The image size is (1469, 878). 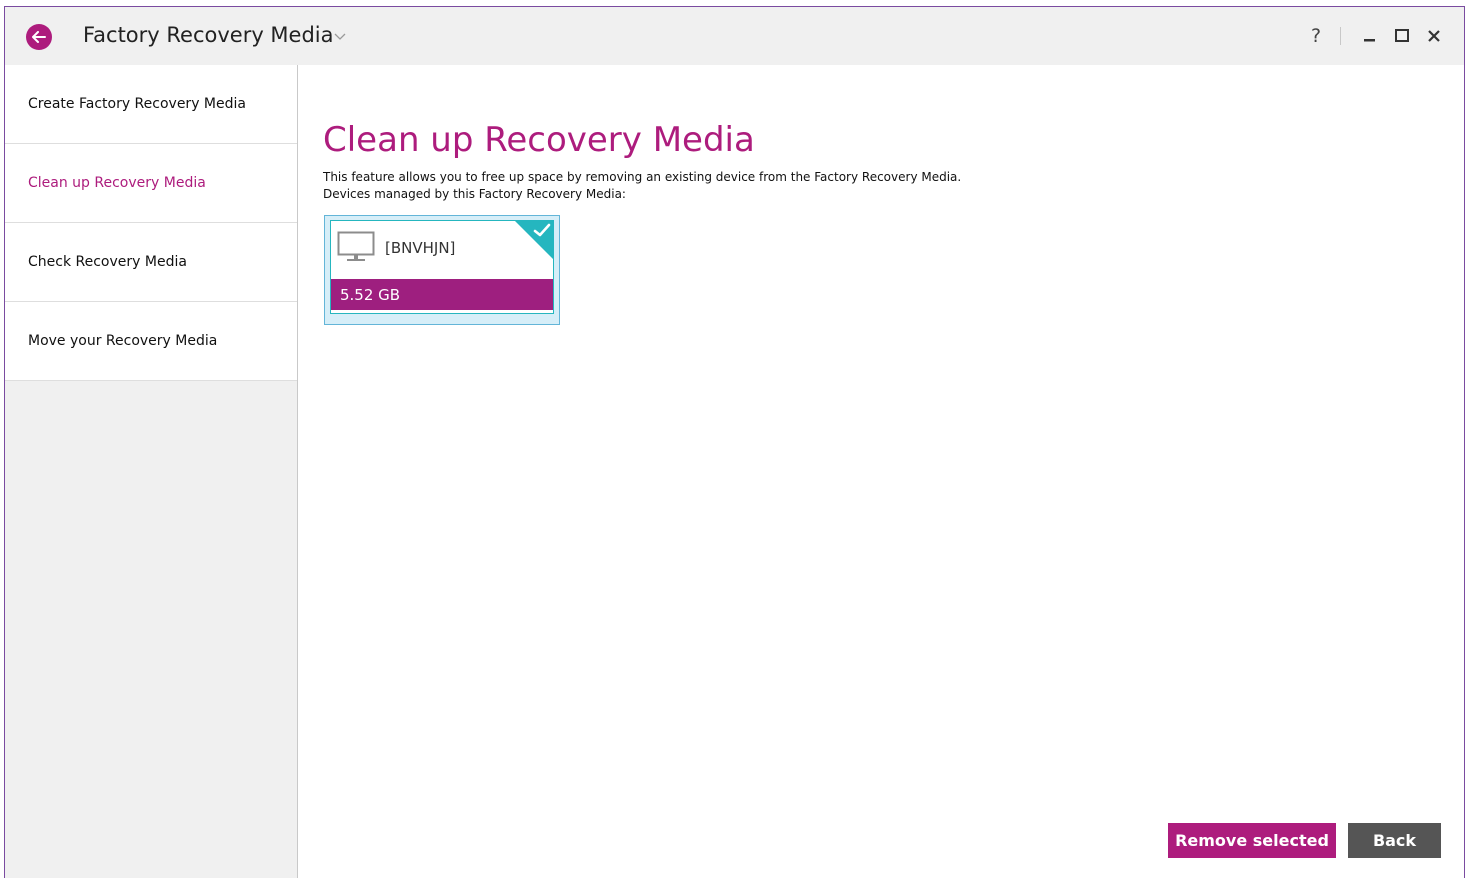 What do you see at coordinates (1394, 840) in the screenshot?
I see `back-button: Back` at bounding box center [1394, 840].